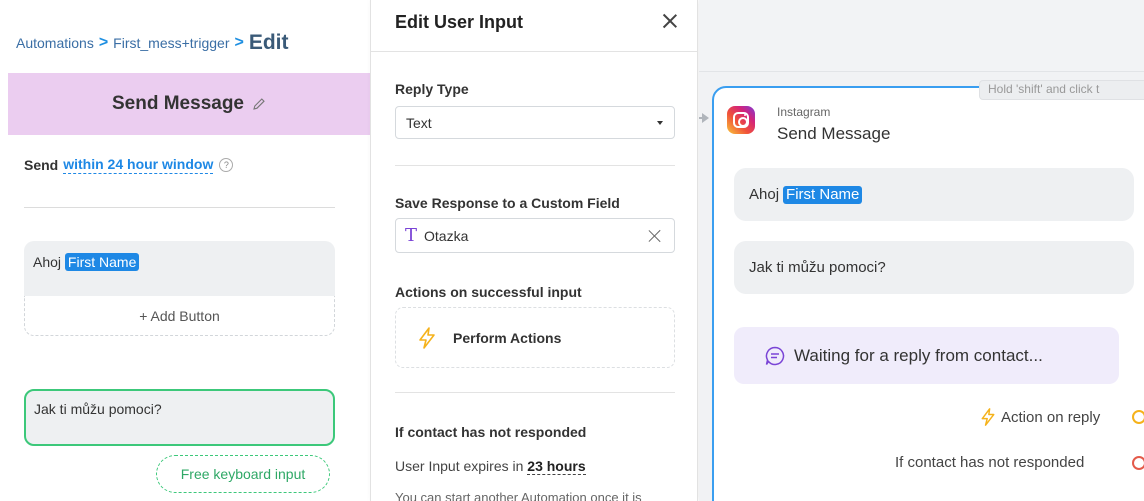 This screenshot has width=1144, height=501. I want to click on close-icon, so click(670, 21).